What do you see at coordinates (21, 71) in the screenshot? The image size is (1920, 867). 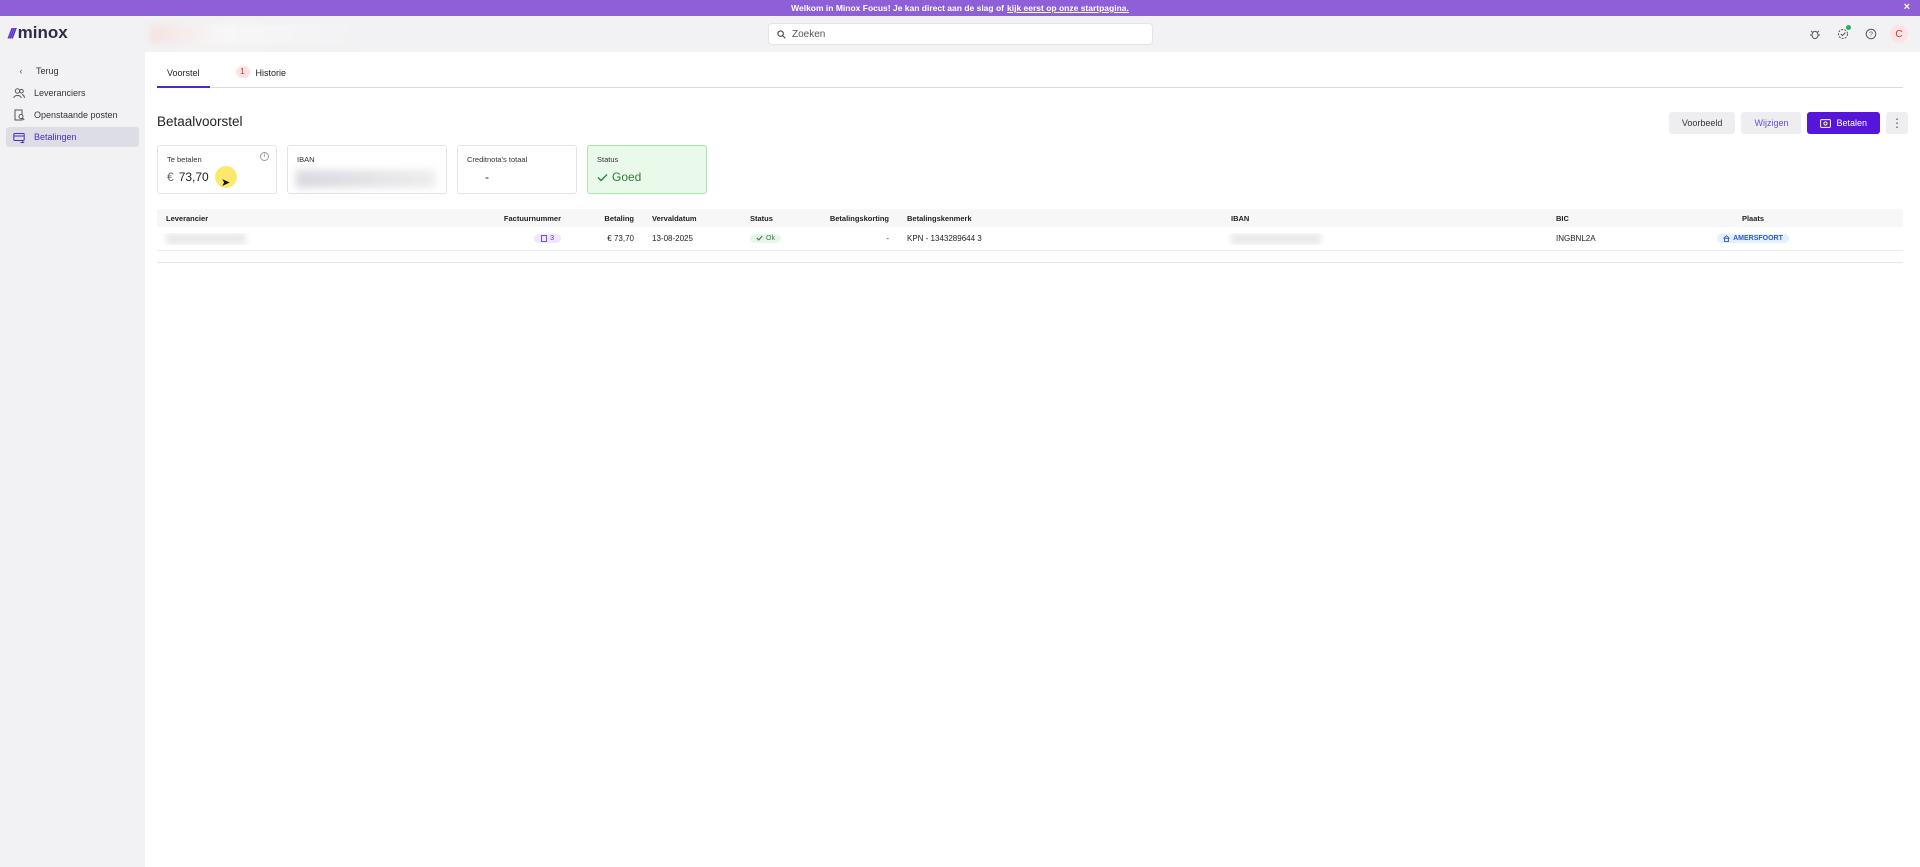 I see `chevron-left-icon: ‹` at bounding box center [21, 71].